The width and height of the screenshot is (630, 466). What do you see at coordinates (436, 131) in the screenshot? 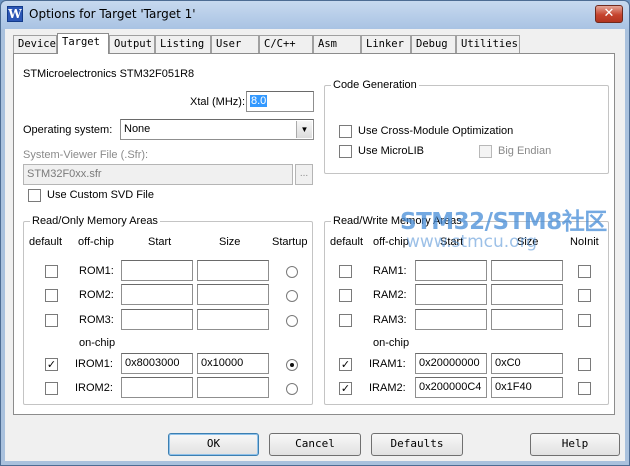
I see `cross-module-label: Use Cross-Module Optimization` at bounding box center [436, 131].